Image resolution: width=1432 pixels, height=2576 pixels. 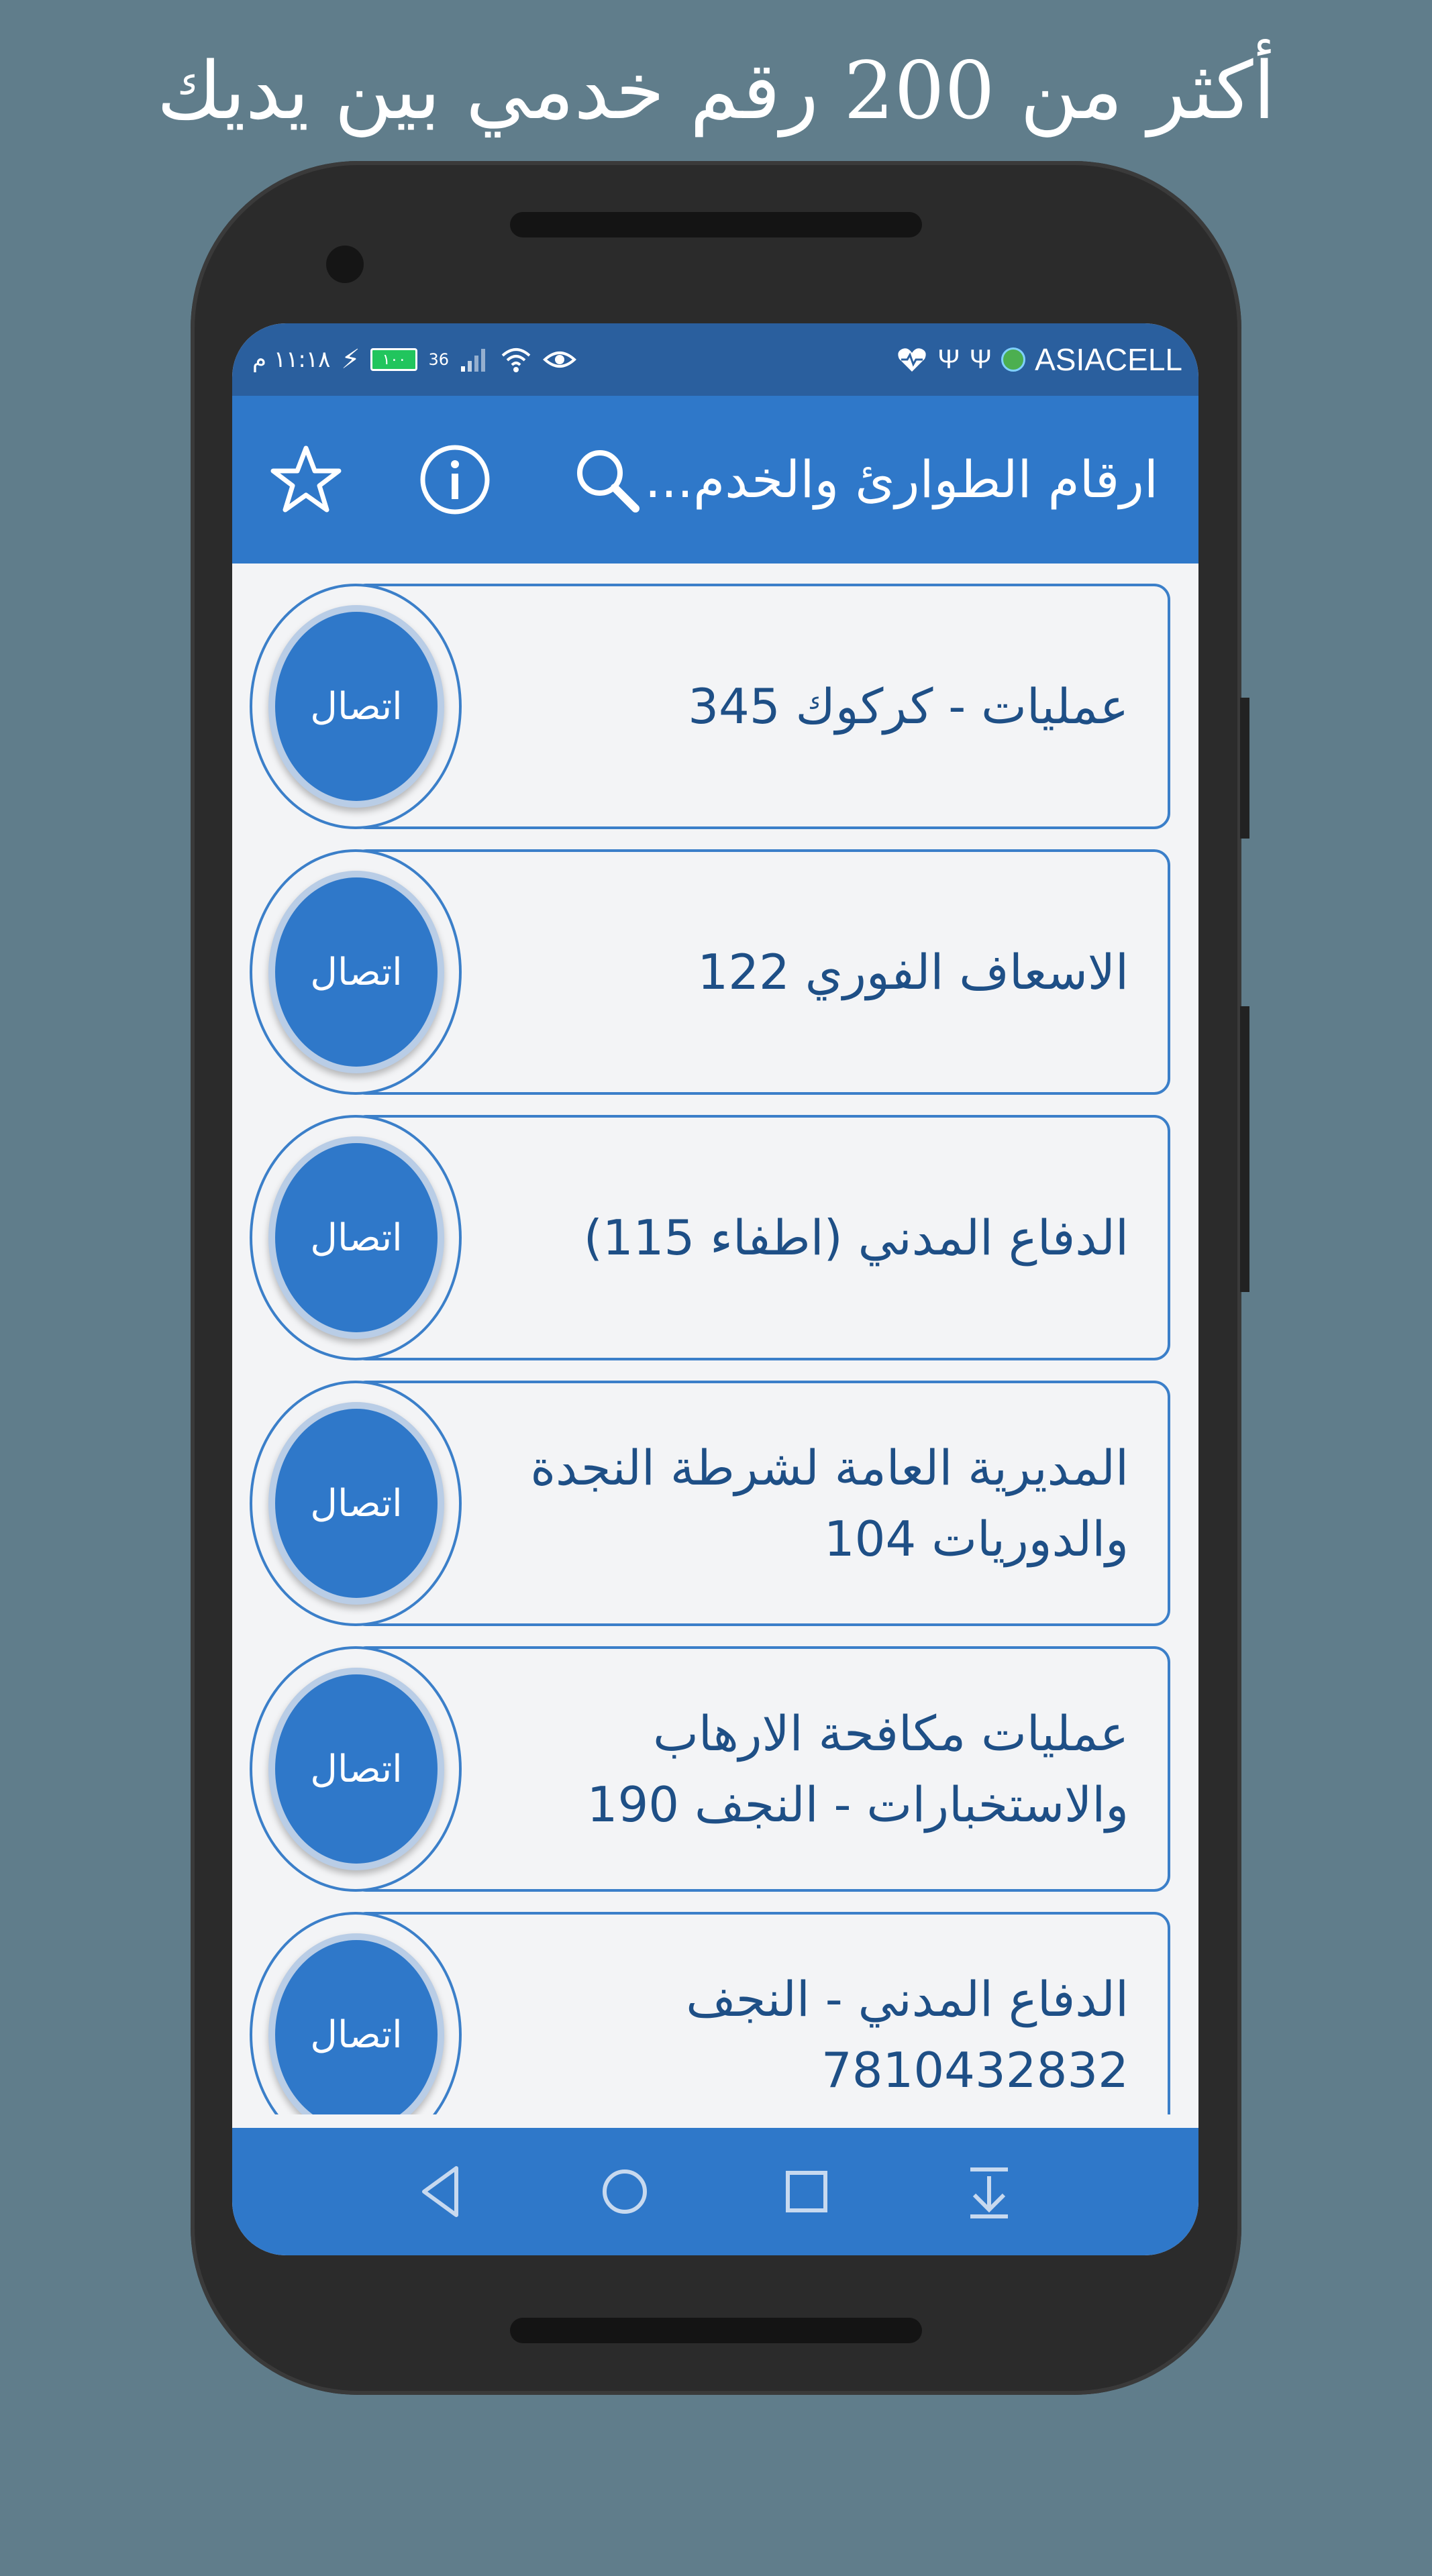 What do you see at coordinates (948, 359) in the screenshot?
I see `usb-icon: Ψ` at bounding box center [948, 359].